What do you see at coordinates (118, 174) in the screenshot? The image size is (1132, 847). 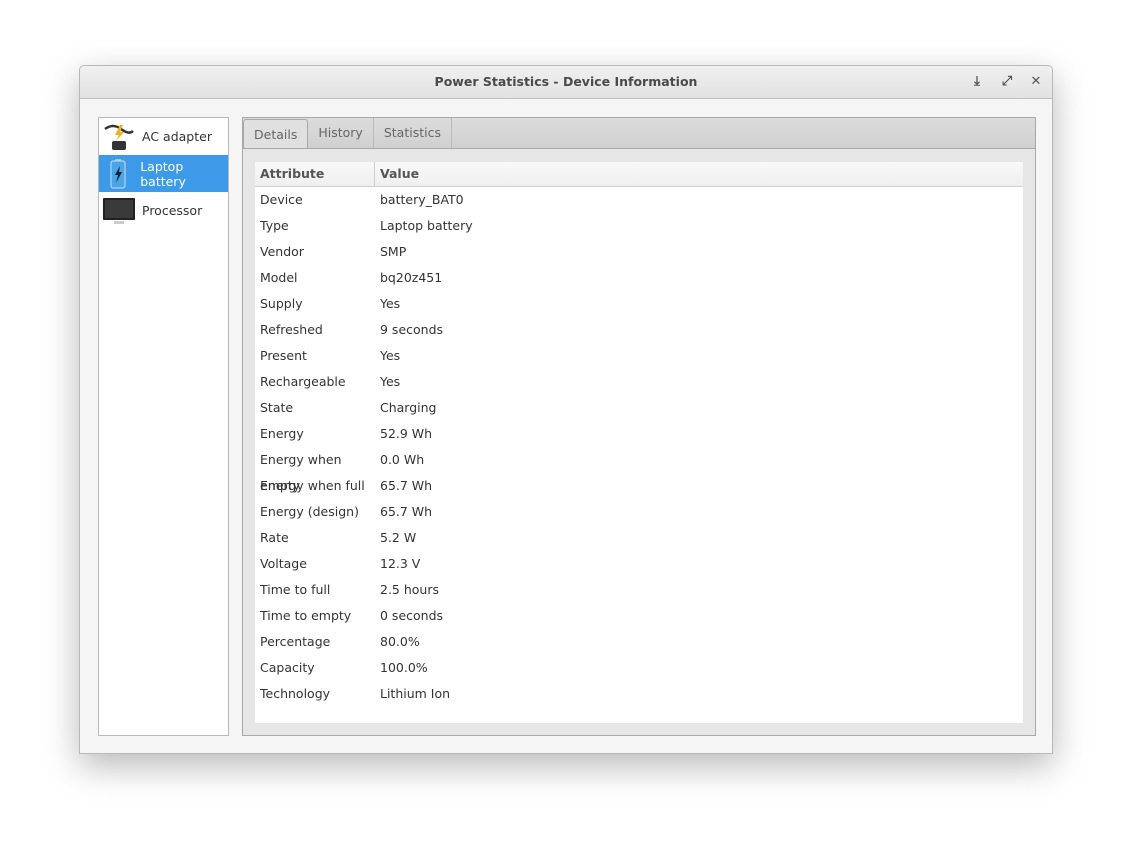 I see `battery-icon` at bounding box center [118, 174].